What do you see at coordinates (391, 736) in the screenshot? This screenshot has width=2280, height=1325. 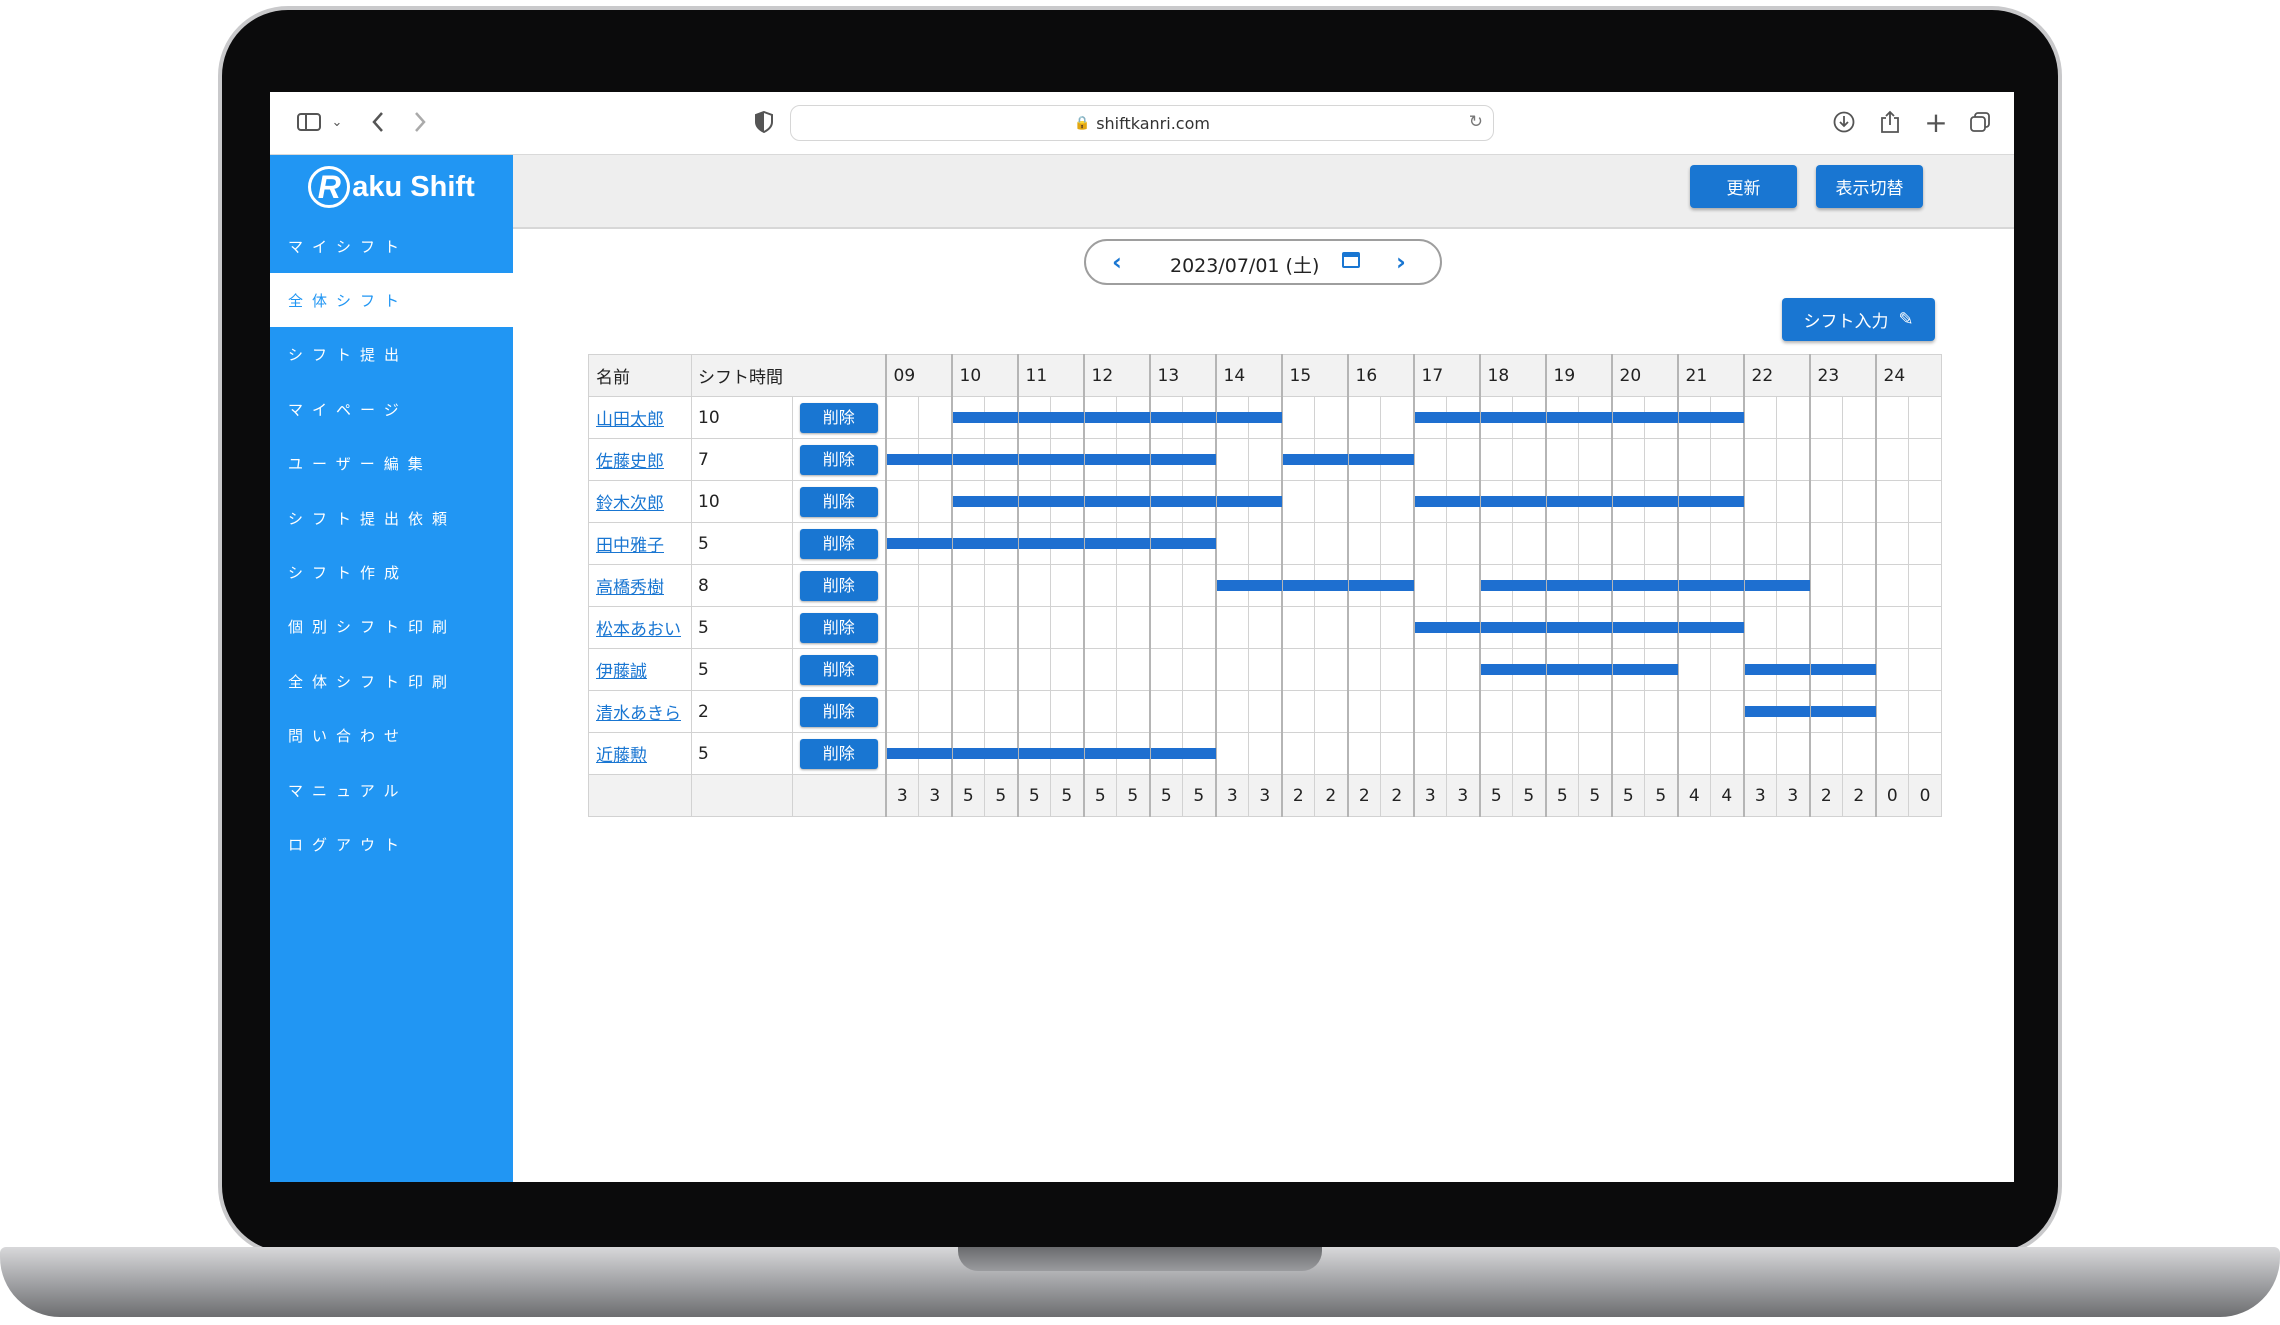 I see `sidebar-item: 問い合わせ` at bounding box center [391, 736].